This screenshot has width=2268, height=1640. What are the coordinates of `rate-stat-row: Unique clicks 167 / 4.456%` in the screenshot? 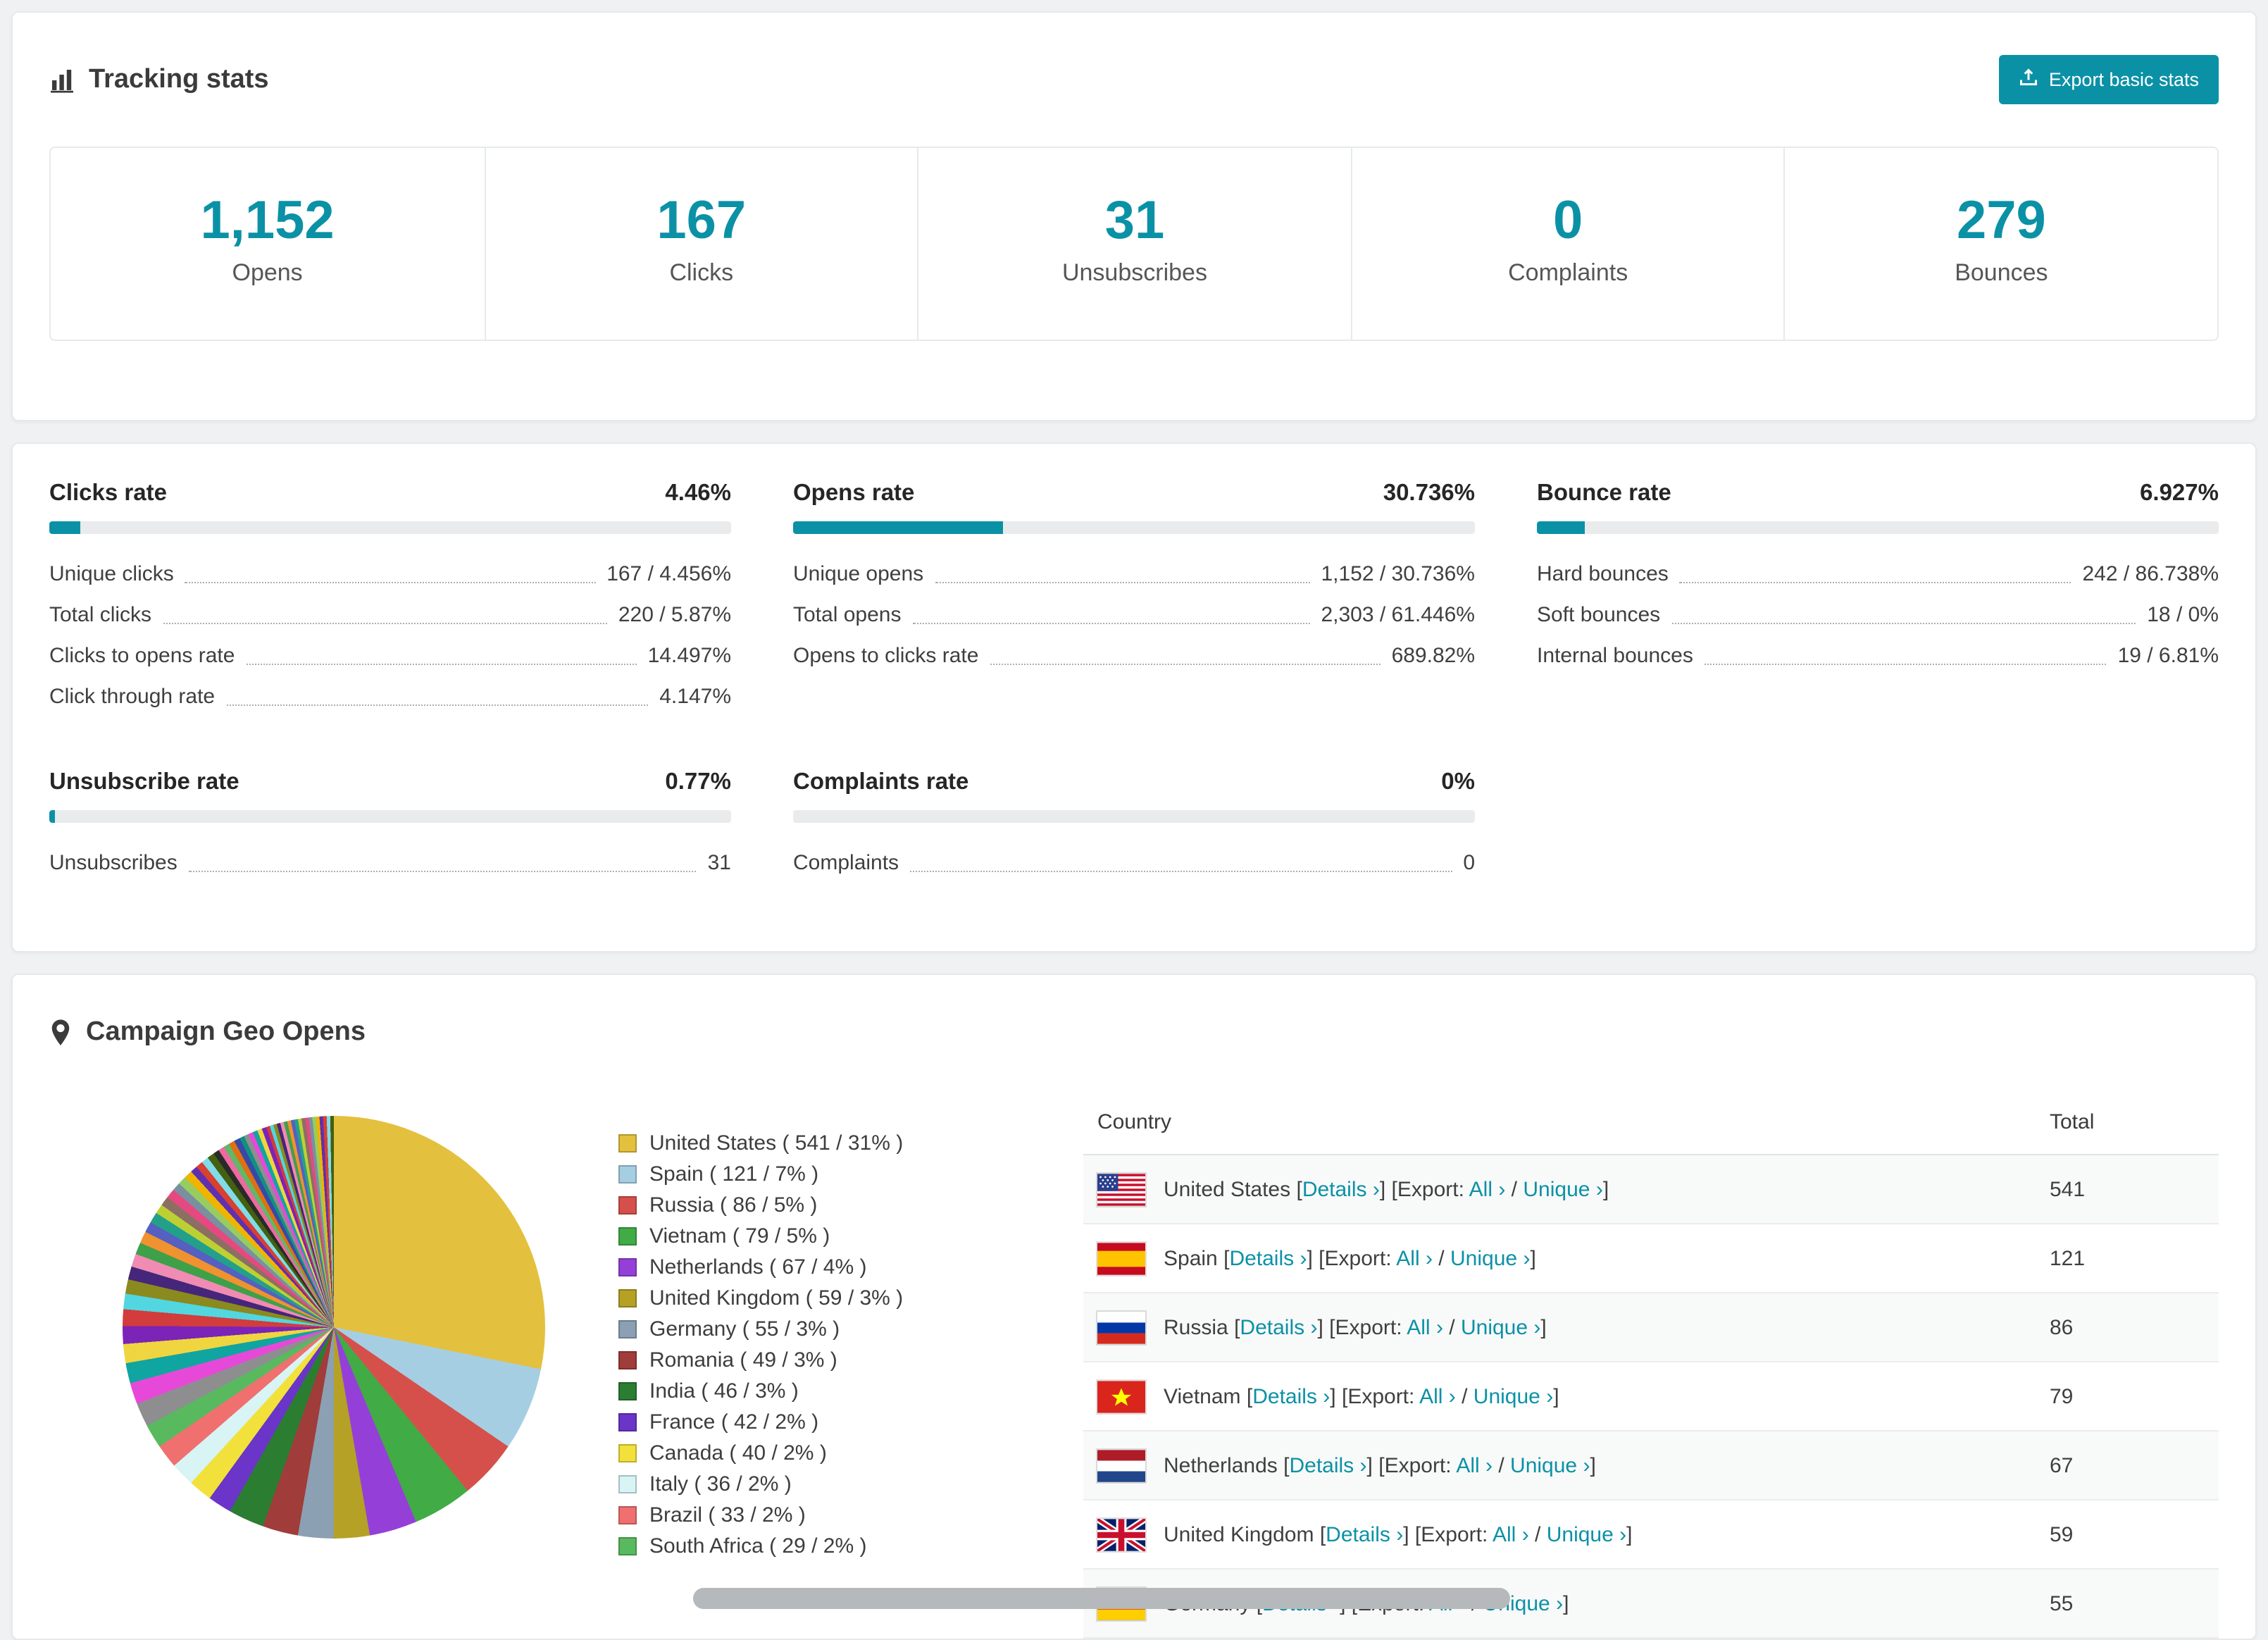 It's located at (390, 574).